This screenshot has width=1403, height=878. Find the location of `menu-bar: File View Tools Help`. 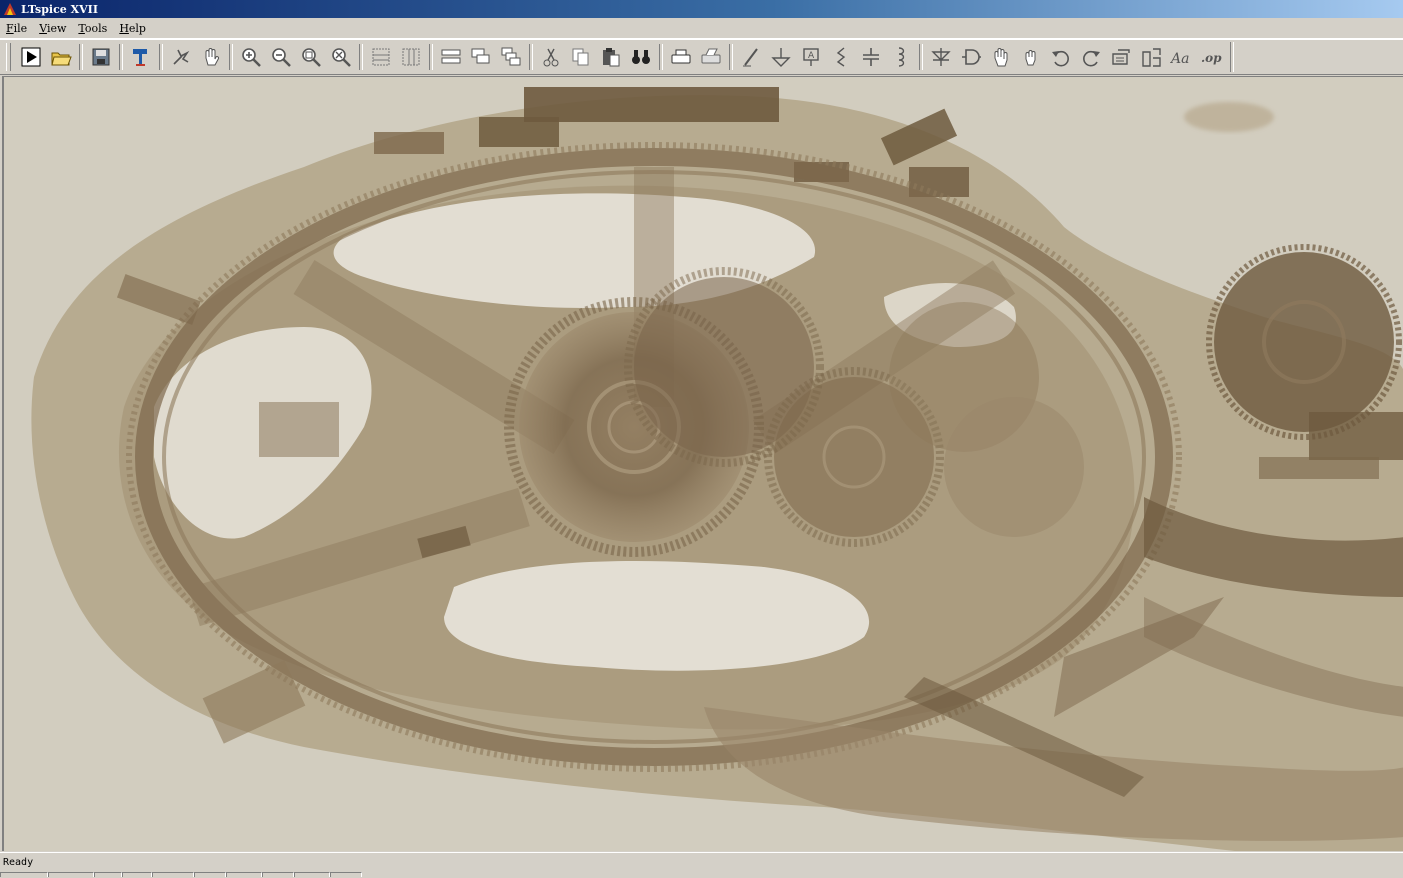

menu-bar: File View Tools Help is located at coordinates (701, 28).